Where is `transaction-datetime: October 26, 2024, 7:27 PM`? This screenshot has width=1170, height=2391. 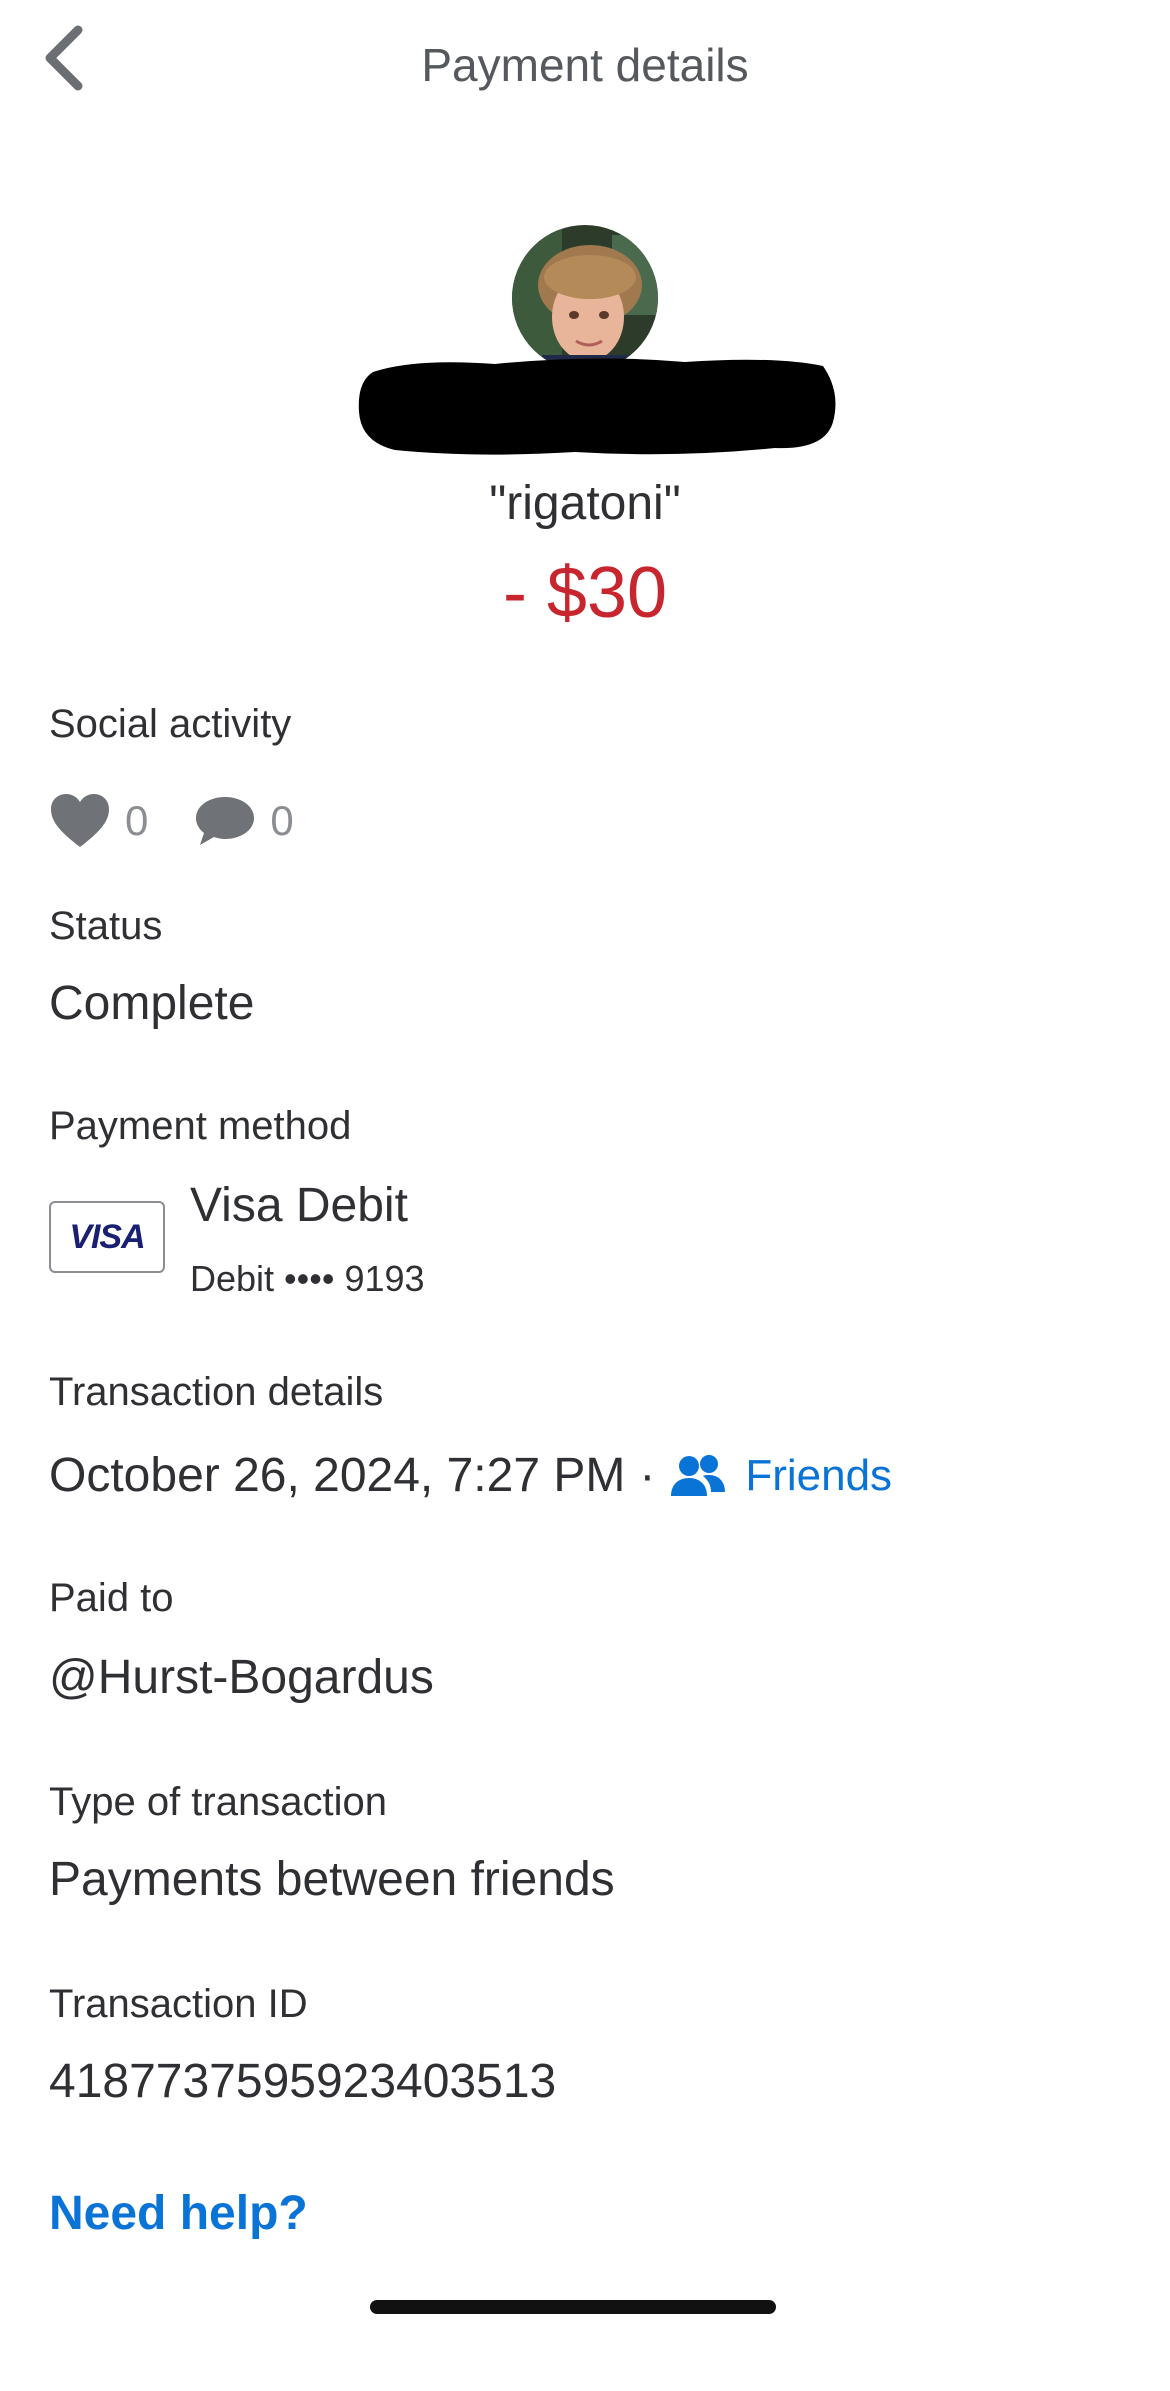 transaction-datetime: October 26, 2024, 7:27 PM is located at coordinates (337, 1475).